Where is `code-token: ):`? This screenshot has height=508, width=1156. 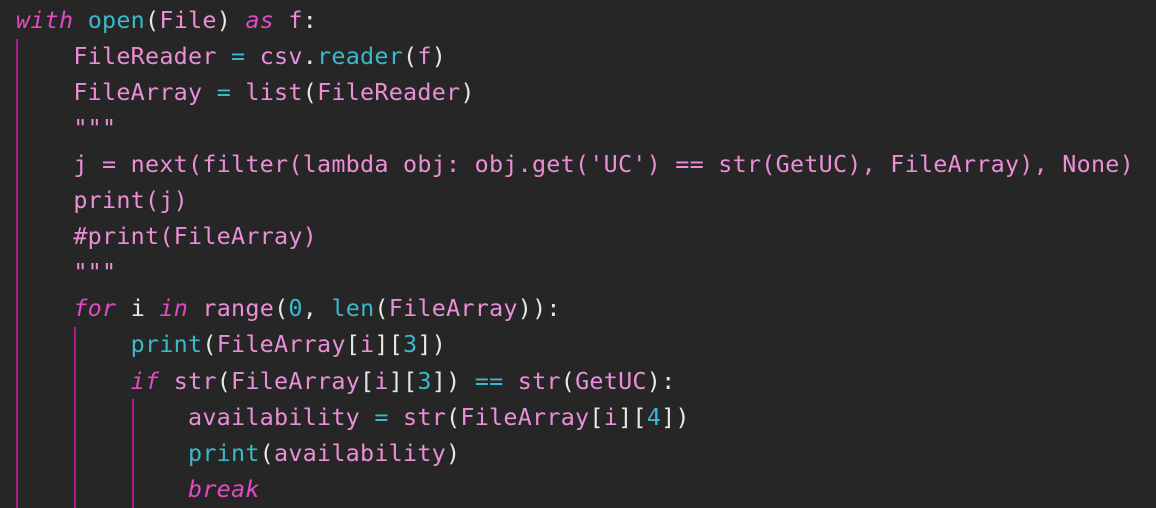 code-token: ): is located at coordinates (661, 380).